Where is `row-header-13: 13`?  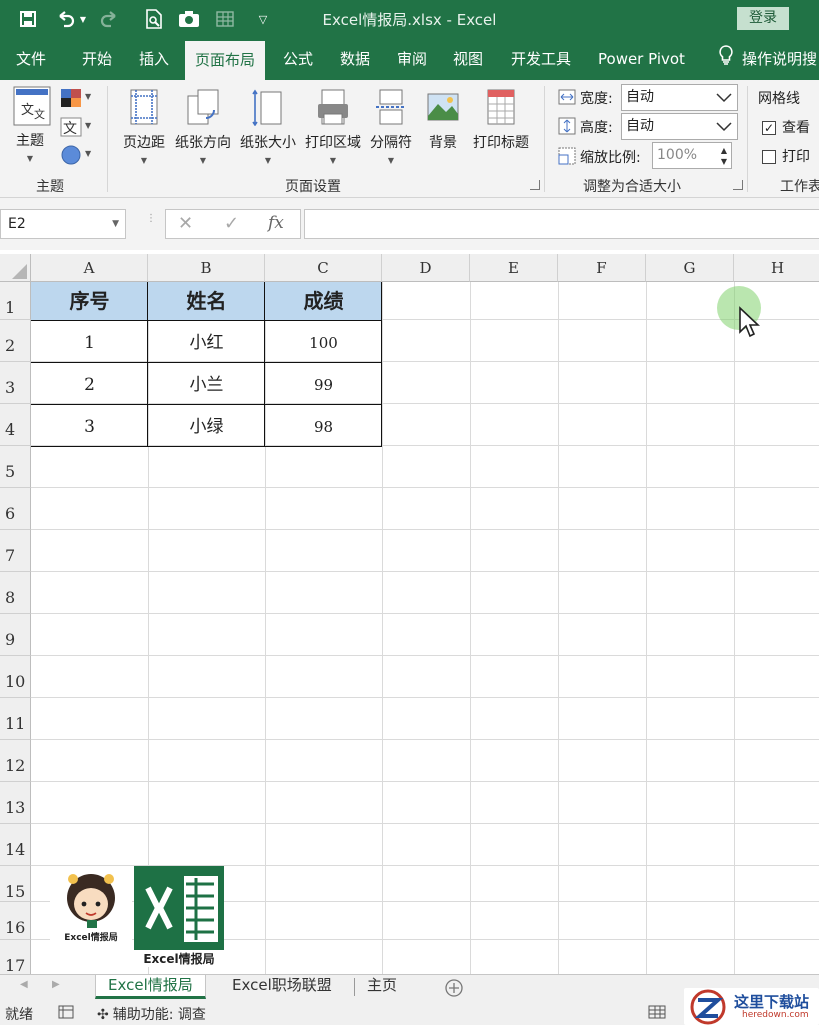 row-header-13: 13 is located at coordinates (15, 803).